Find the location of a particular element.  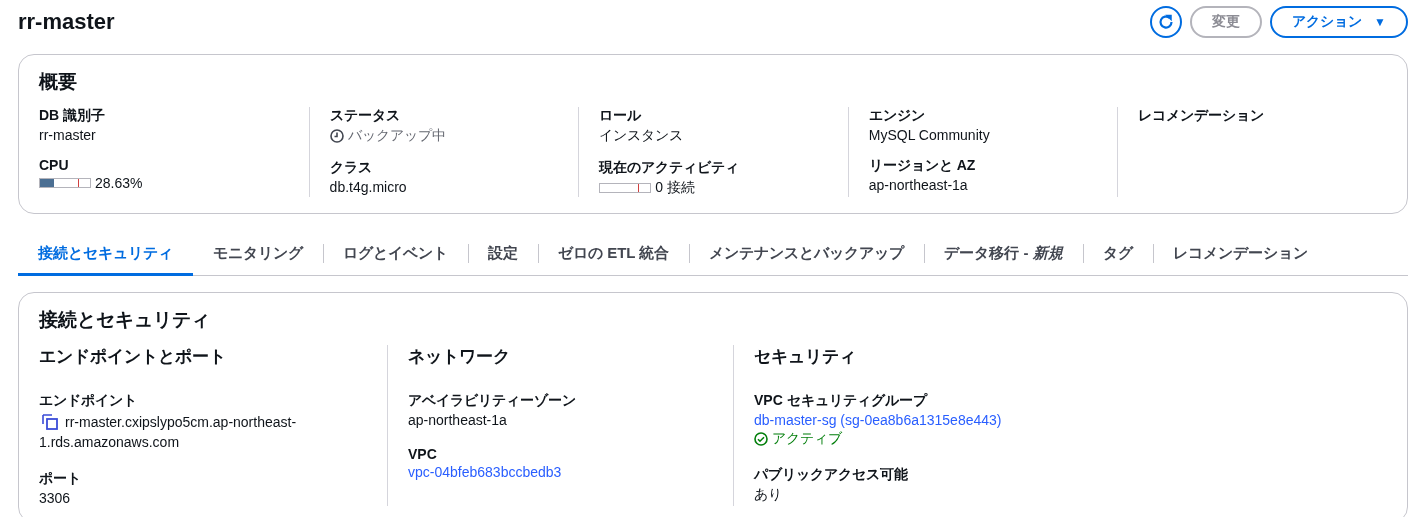

field-link: vpc-04bfeb683bccbedb3 is located at coordinates (560, 472).